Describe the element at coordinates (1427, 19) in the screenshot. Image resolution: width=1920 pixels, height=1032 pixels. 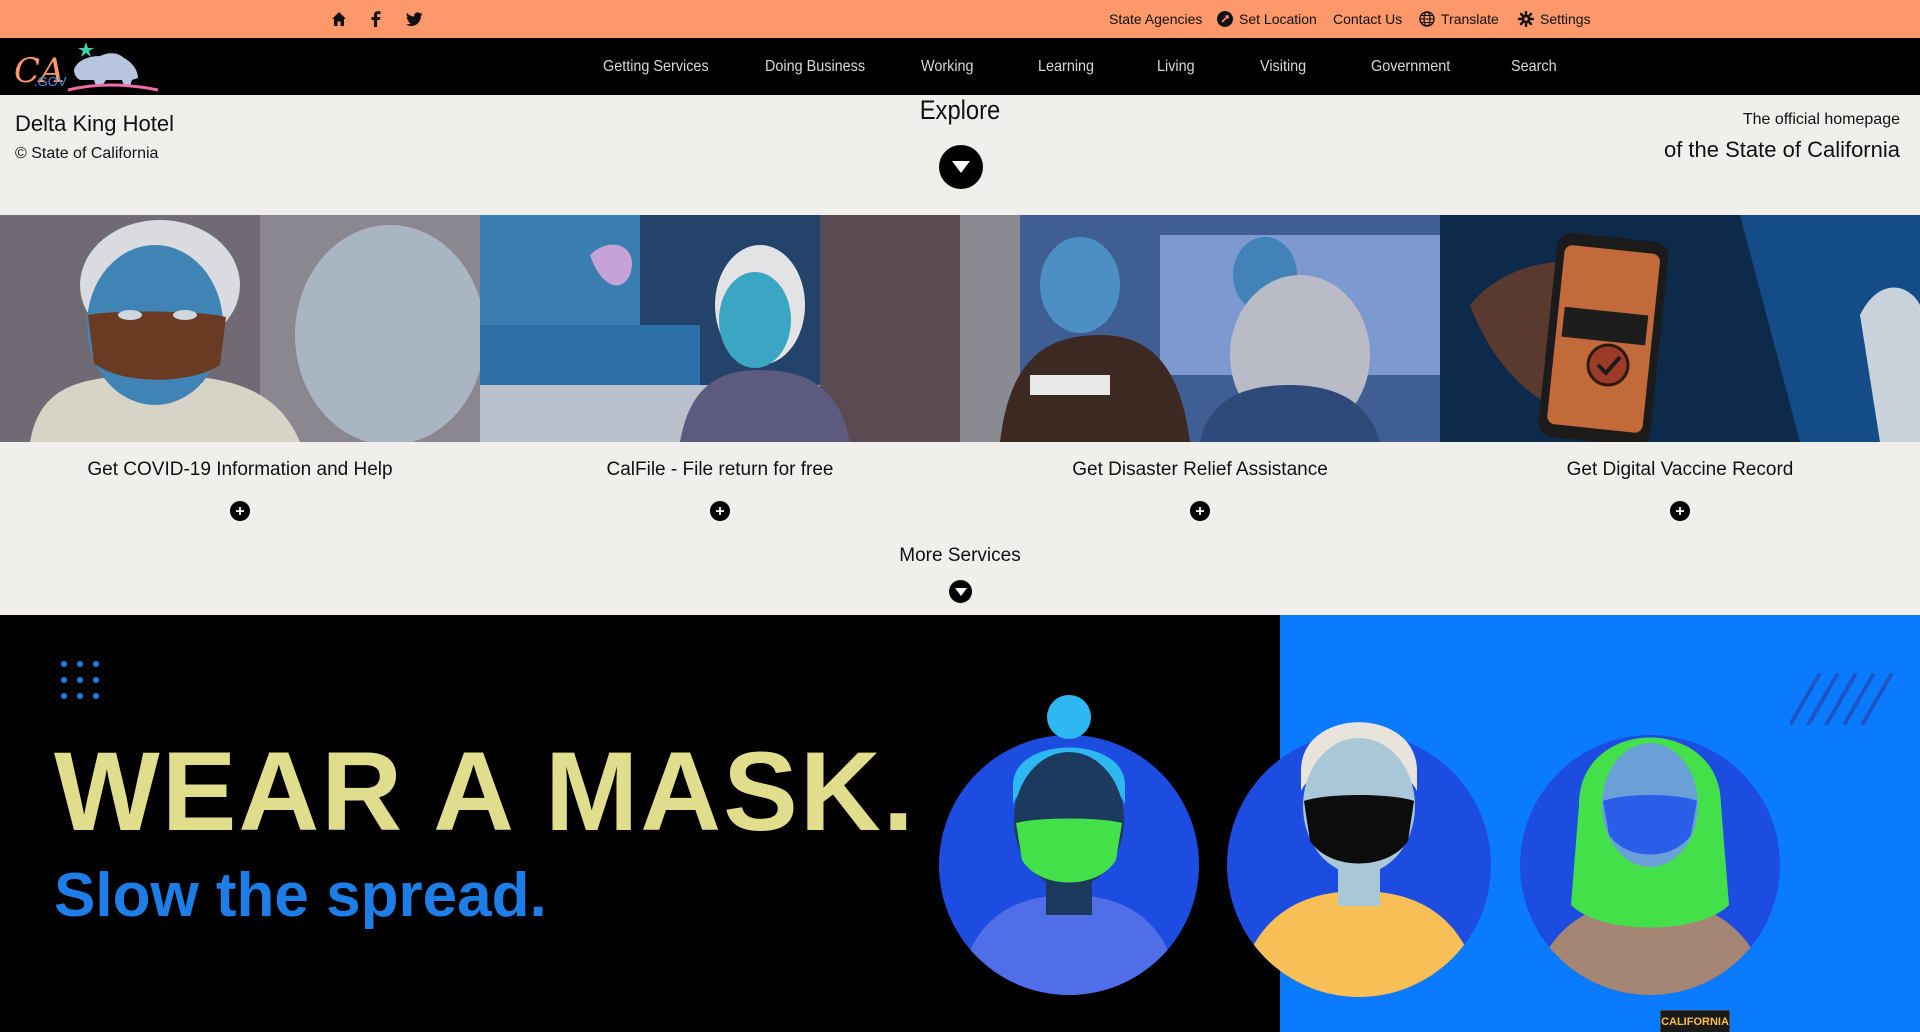
I see `globe-icon` at that location.